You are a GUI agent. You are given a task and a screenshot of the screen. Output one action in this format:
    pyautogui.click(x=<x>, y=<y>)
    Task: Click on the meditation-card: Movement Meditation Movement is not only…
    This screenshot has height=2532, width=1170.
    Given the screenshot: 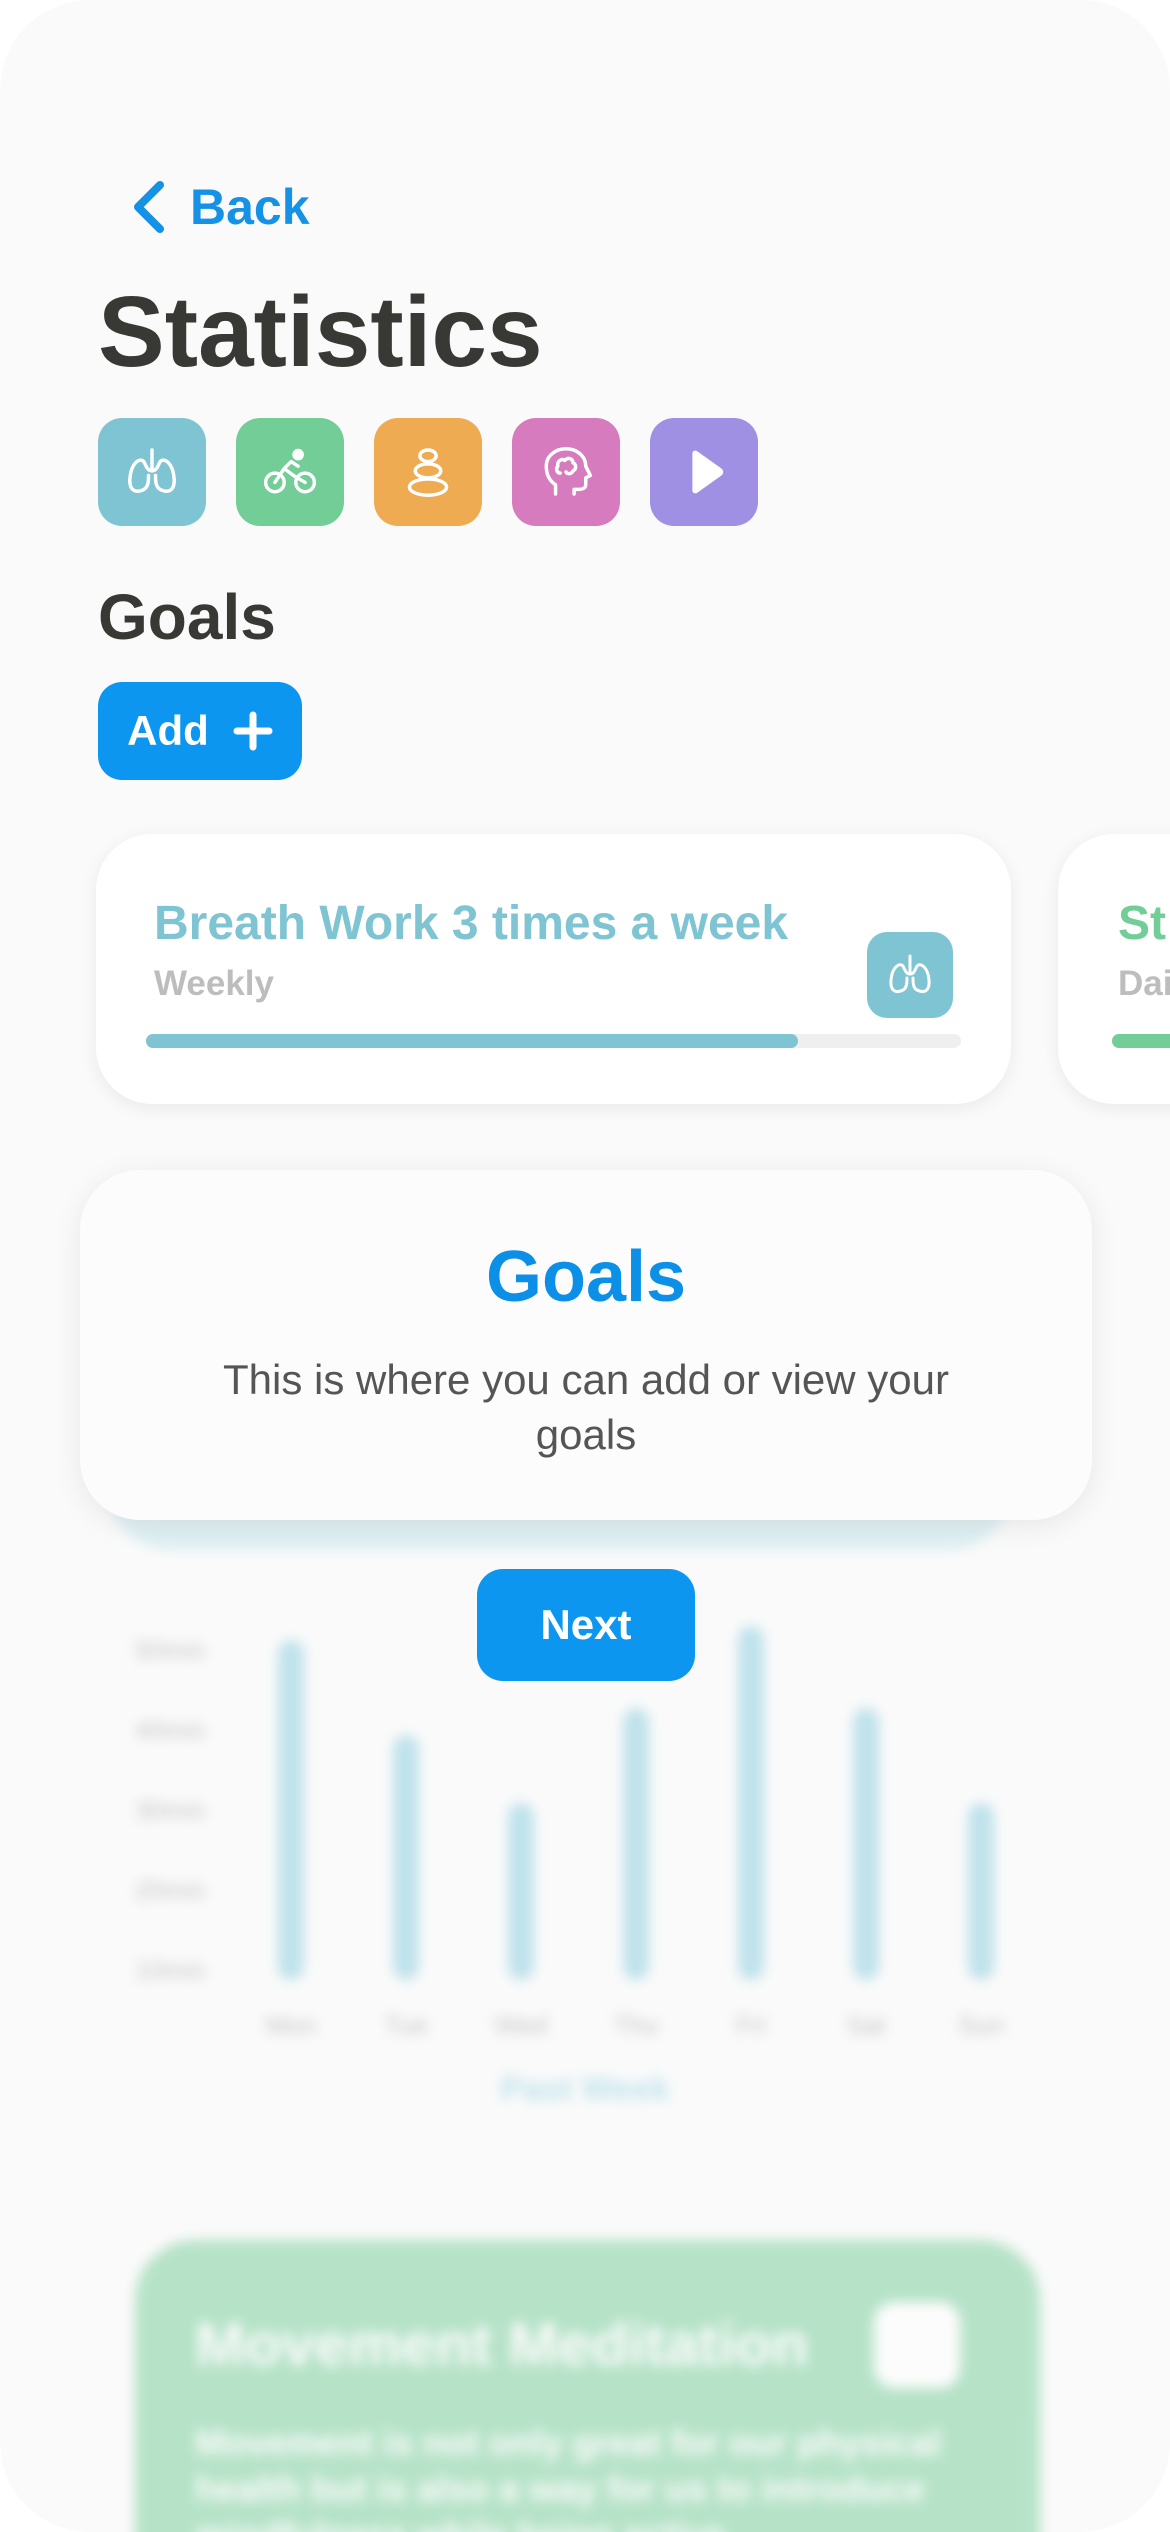 What is the action you would take?
    pyautogui.click(x=587, y=2386)
    